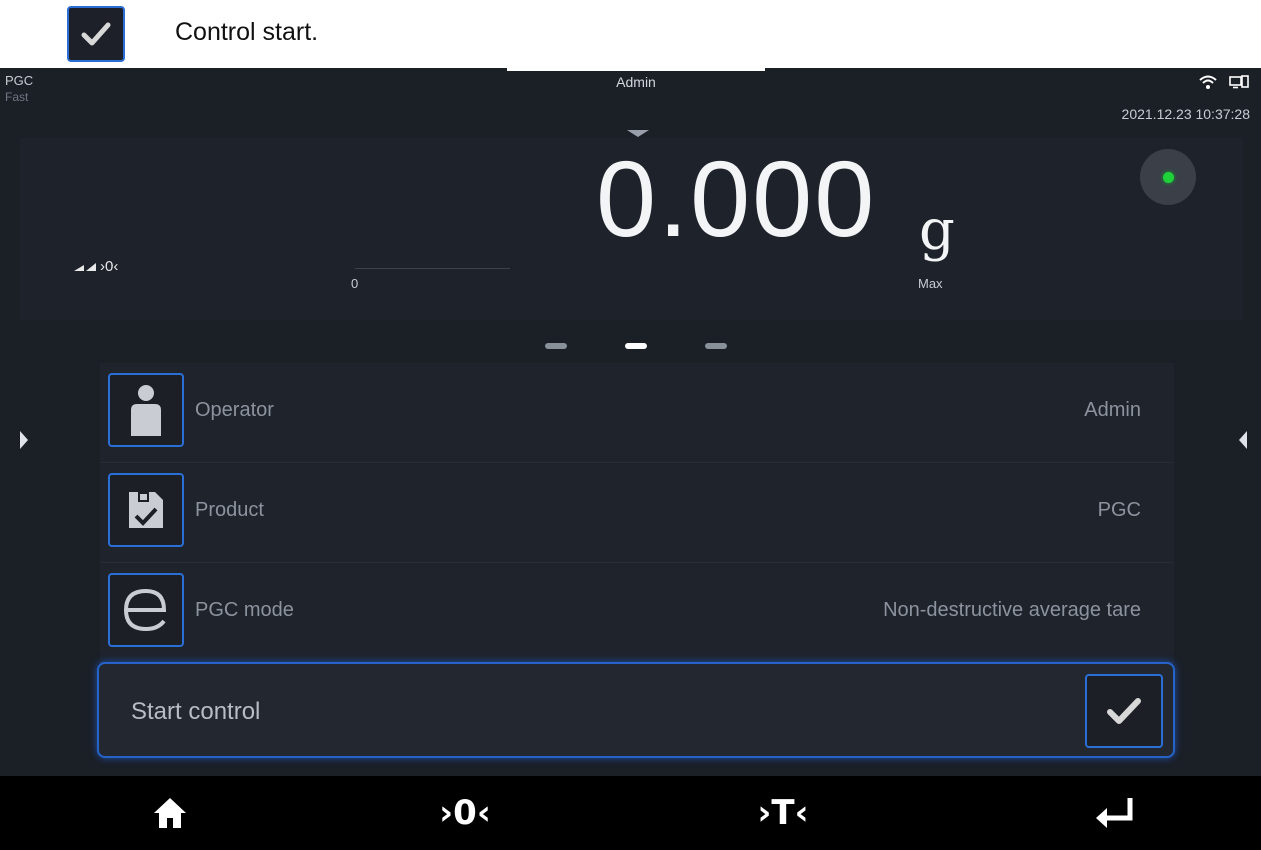  I want to click on stability-indicator, so click(1168, 177).